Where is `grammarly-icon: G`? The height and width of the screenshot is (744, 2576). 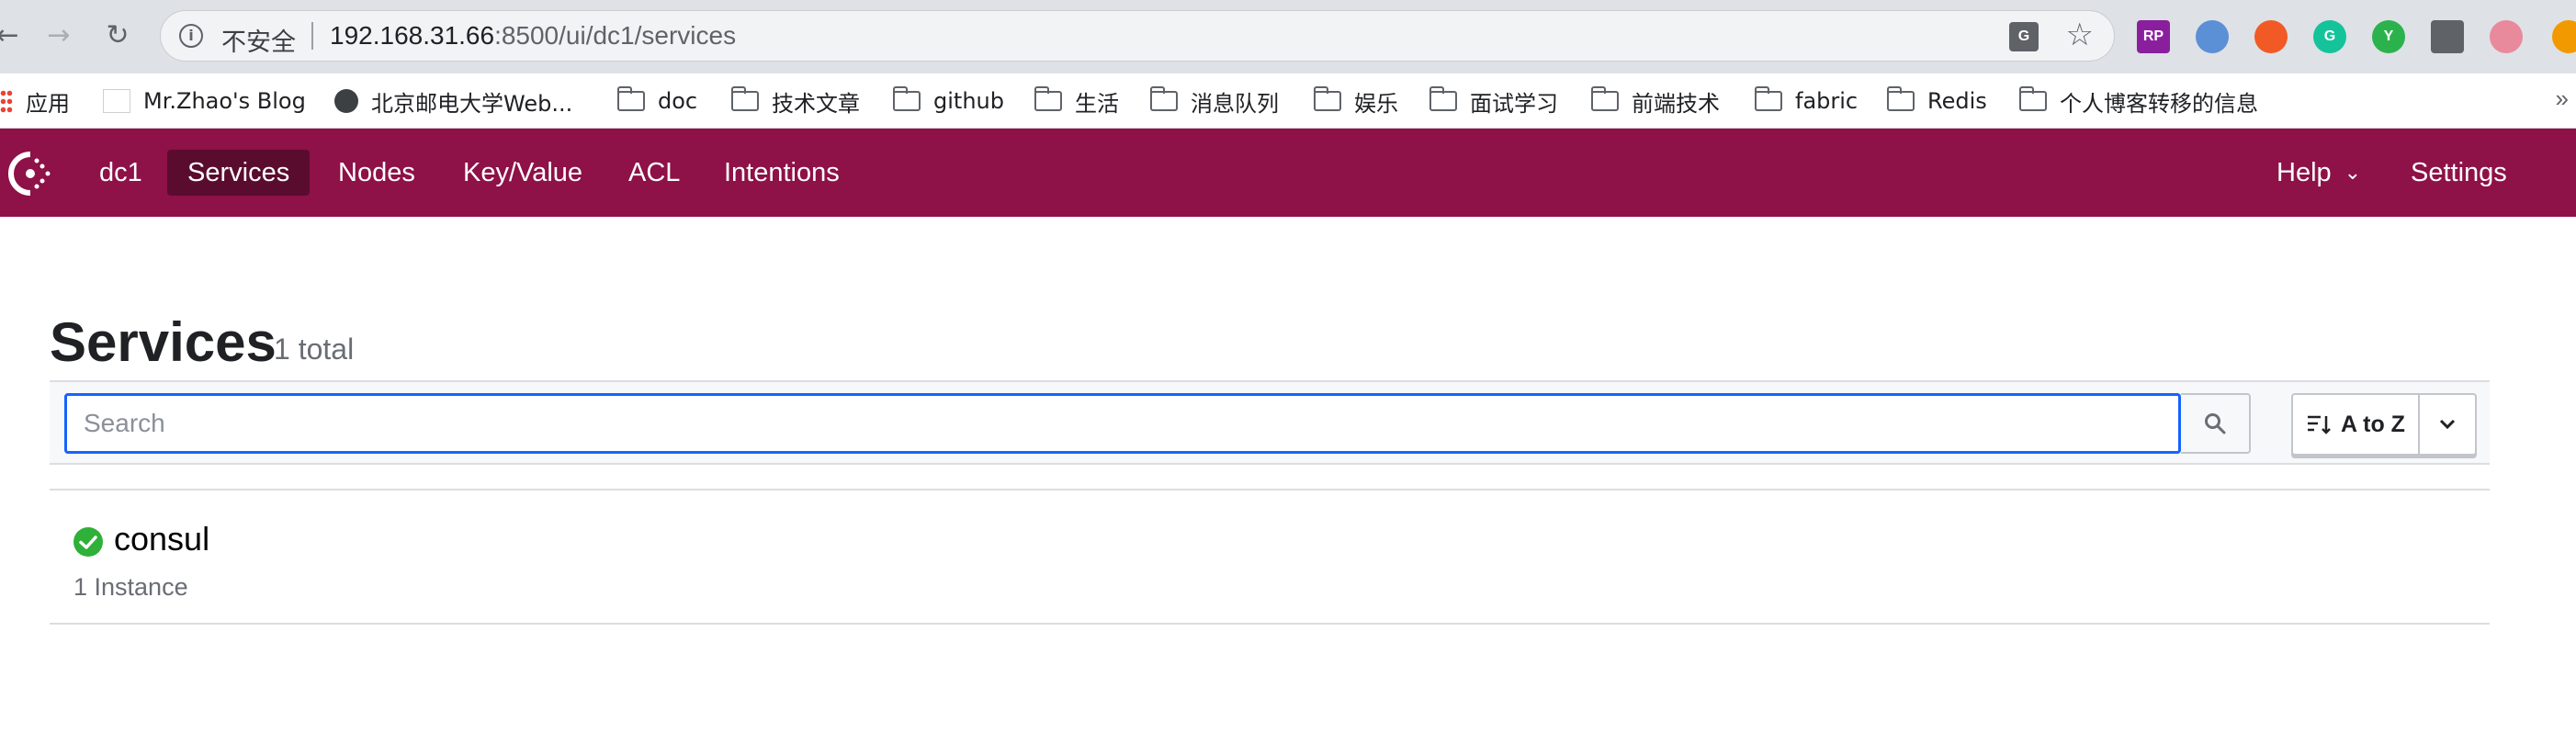
grammarly-icon: G is located at coordinates (2329, 36).